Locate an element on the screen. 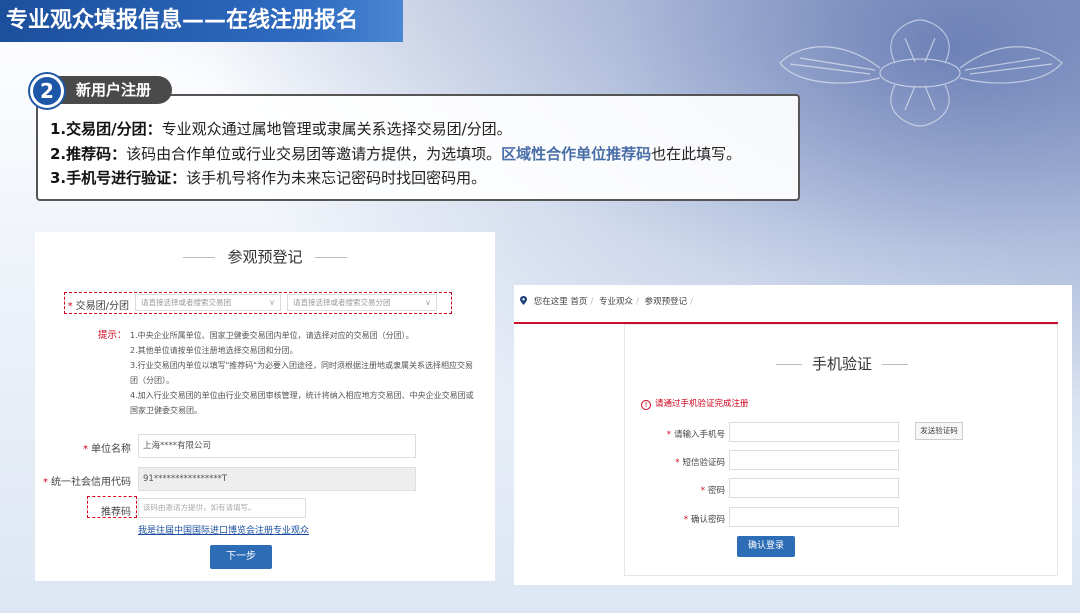 The width and height of the screenshot is (1080, 613). registration-title: 参观预登记 is located at coordinates (265, 256).